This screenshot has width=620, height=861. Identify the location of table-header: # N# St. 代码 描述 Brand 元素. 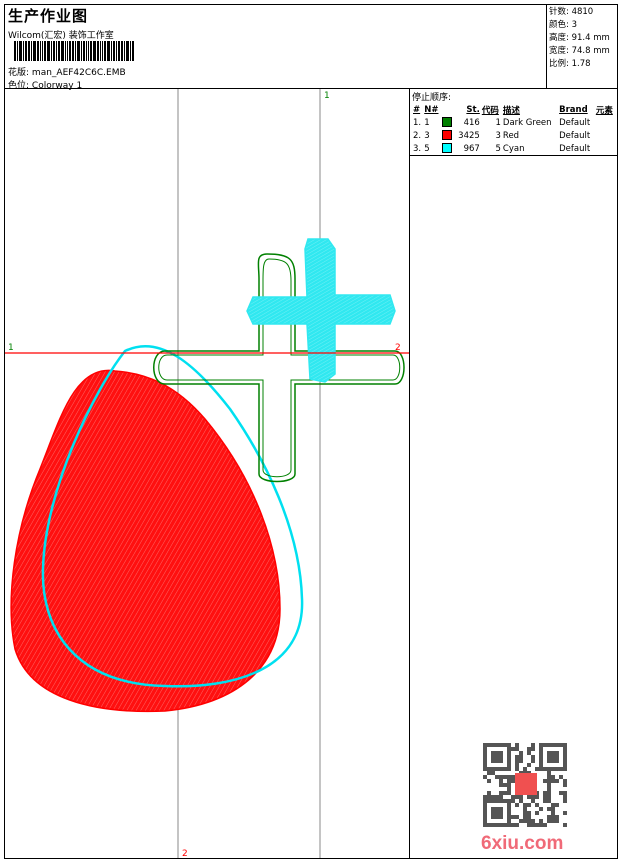
(513, 110).